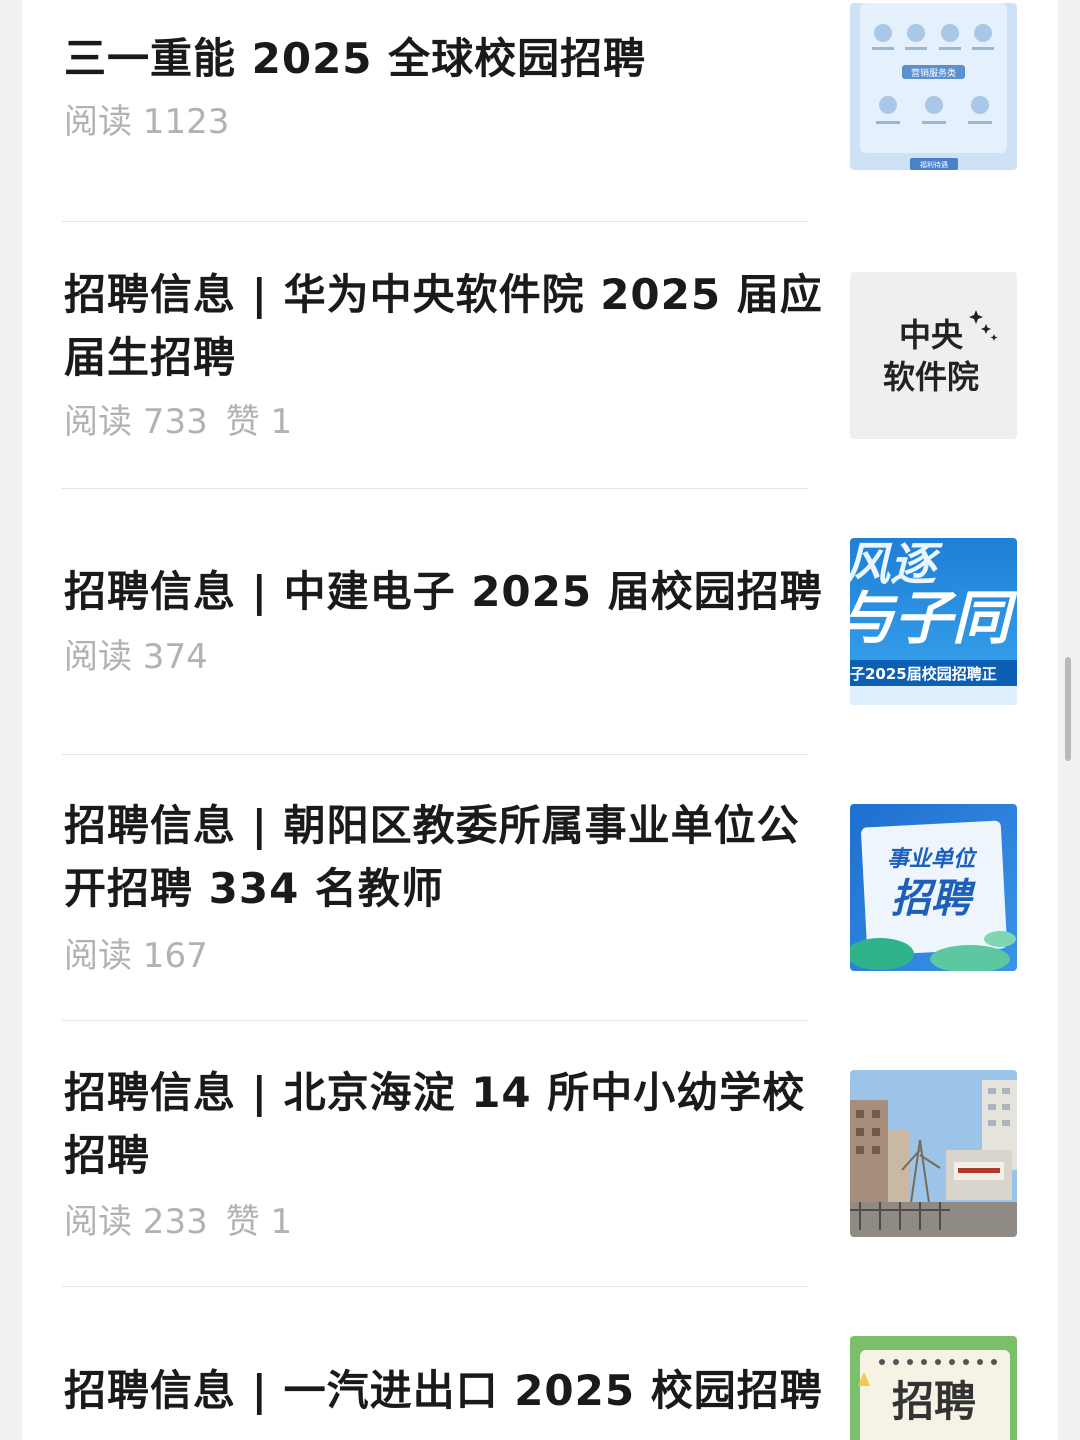  I want to click on thumb-caption: 中央, so click(931, 335).